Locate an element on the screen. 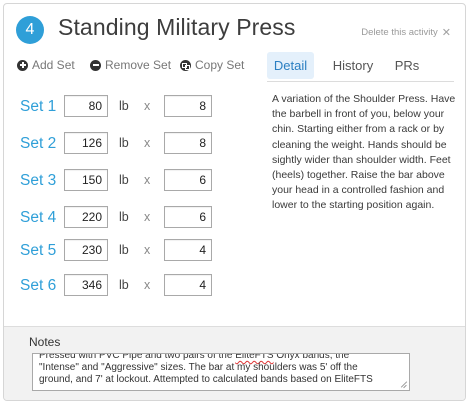 The image size is (469, 404). activity-tabs: Detail History PRs is located at coordinates (361, 66).